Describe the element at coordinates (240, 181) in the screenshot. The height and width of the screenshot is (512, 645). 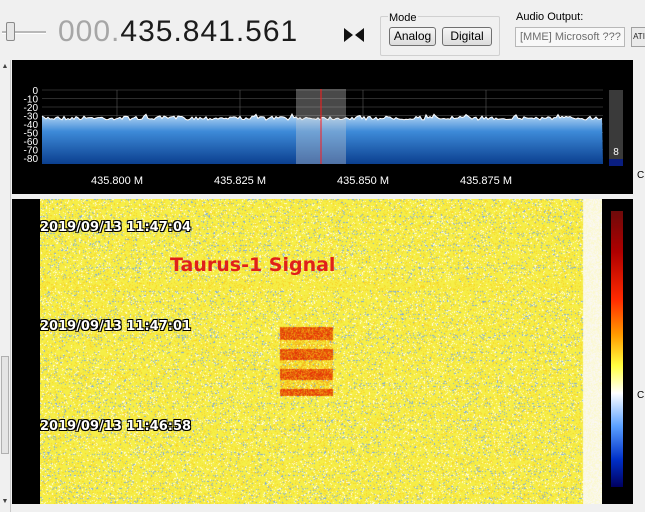
I see `freq-tick-label: 435.825 M` at that location.